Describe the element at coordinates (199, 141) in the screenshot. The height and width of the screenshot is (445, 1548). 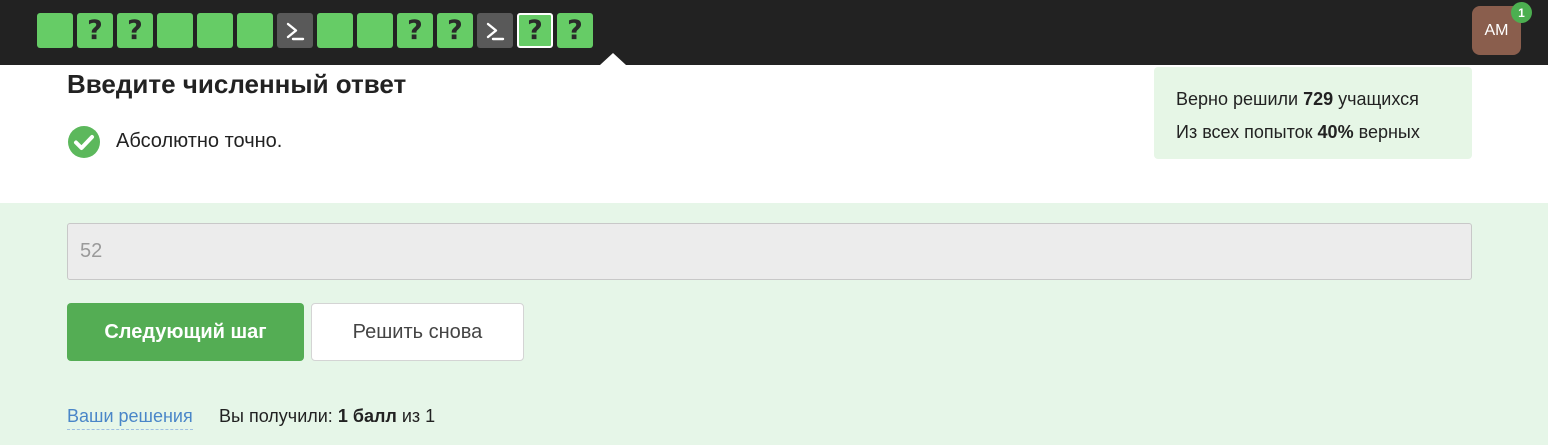
I see `result-status-text: Абсолютно точно.` at that location.